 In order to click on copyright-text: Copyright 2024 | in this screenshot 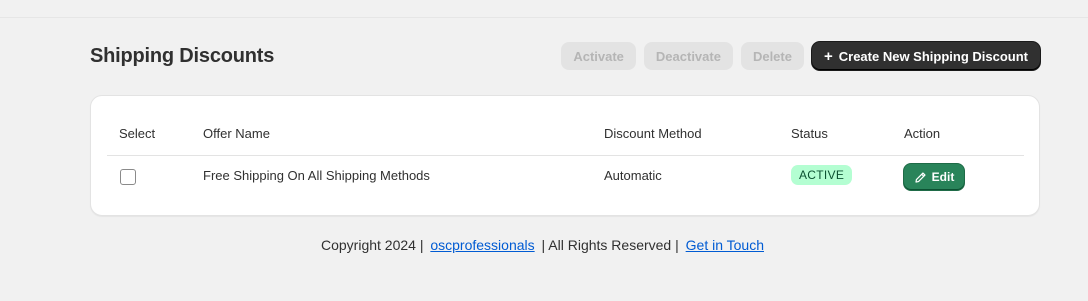, I will do `click(372, 245)`.